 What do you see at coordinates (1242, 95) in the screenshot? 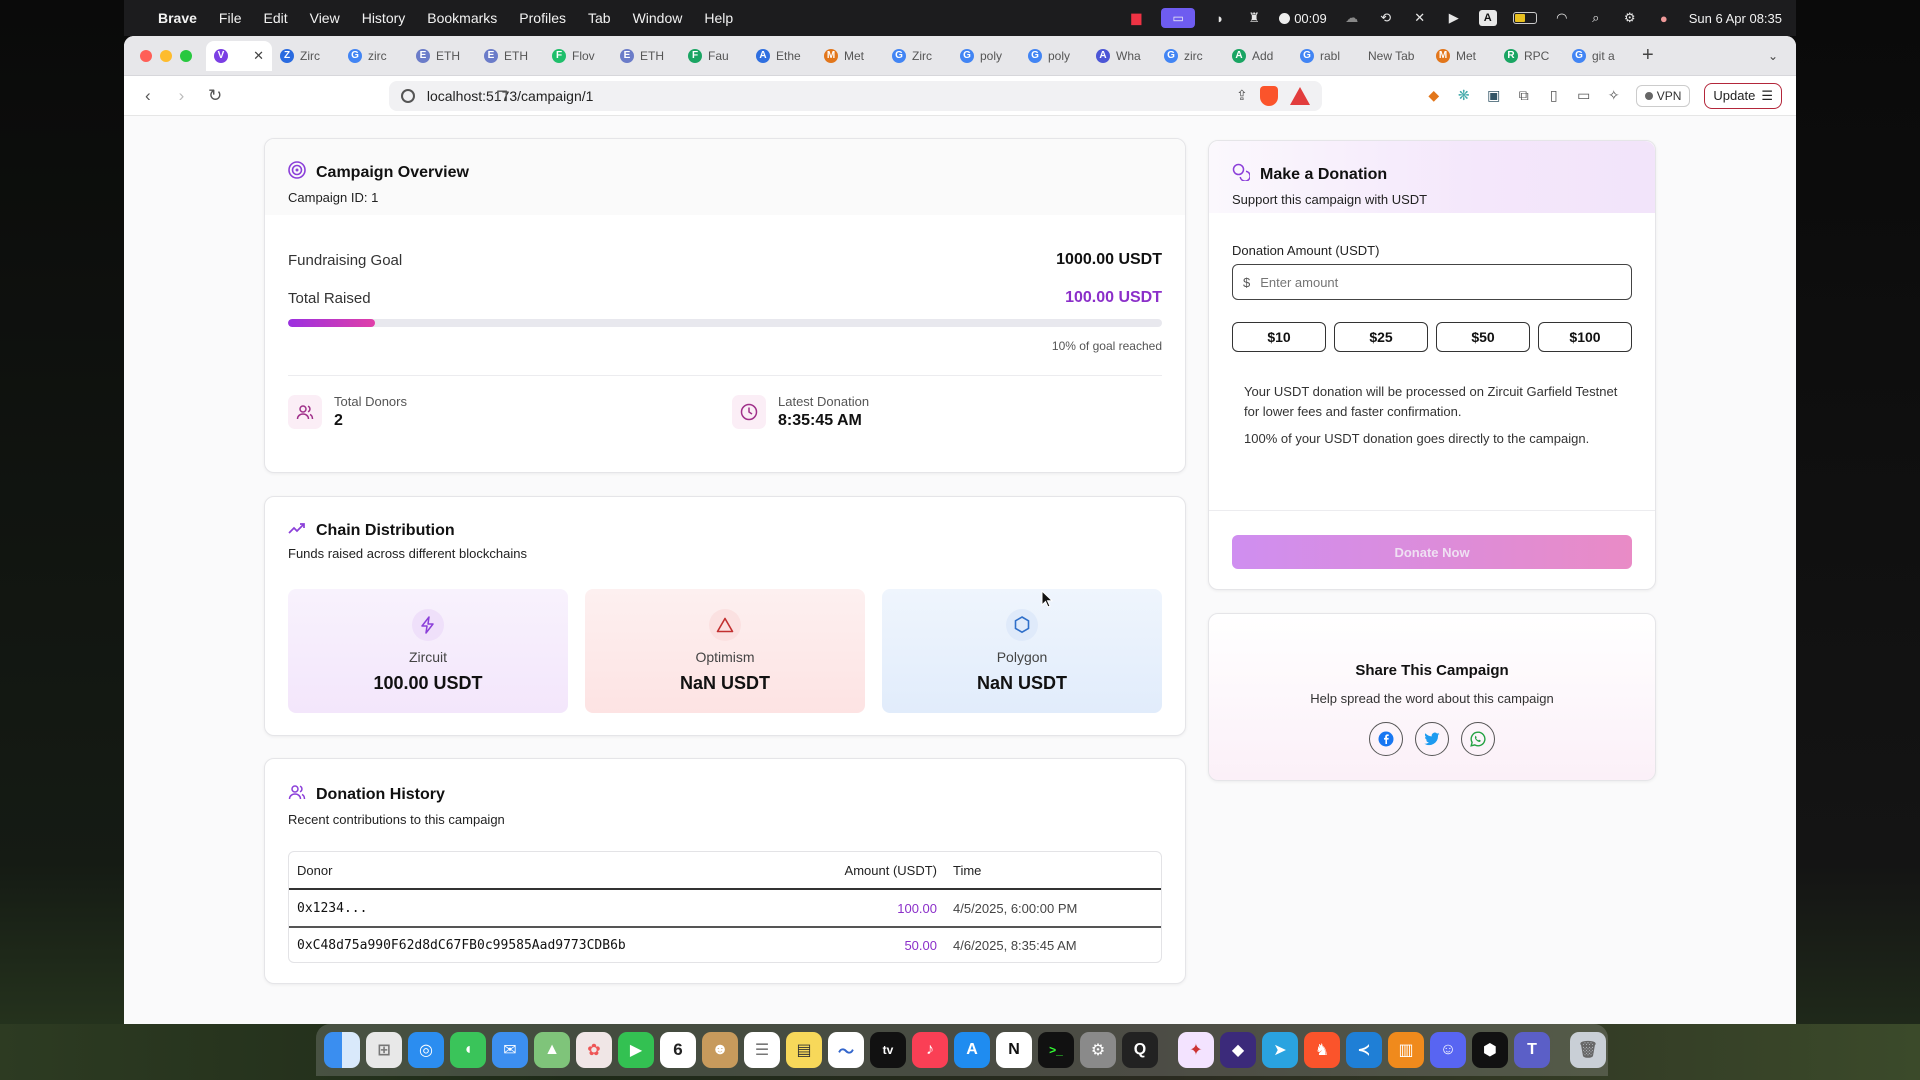
I see `share-icon: ⇪` at bounding box center [1242, 95].